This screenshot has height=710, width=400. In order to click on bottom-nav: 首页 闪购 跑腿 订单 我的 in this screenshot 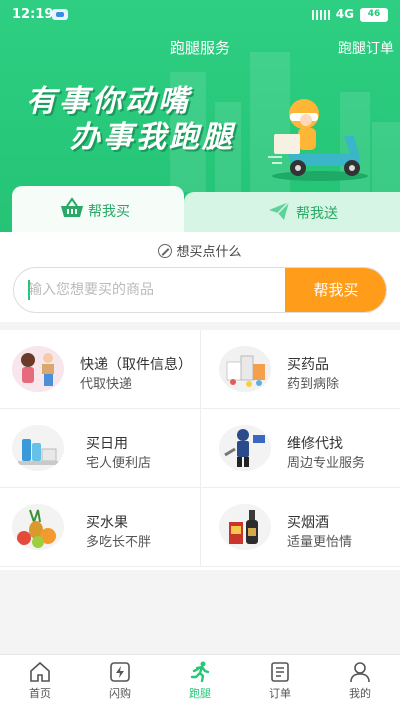, I will do `click(200, 682)`.